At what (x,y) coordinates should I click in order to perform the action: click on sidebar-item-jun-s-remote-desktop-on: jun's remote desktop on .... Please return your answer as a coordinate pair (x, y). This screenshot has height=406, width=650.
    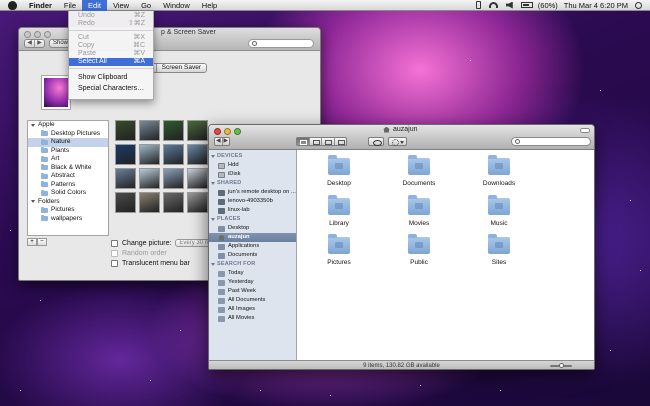
    Looking at the image, I should click on (252, 192).